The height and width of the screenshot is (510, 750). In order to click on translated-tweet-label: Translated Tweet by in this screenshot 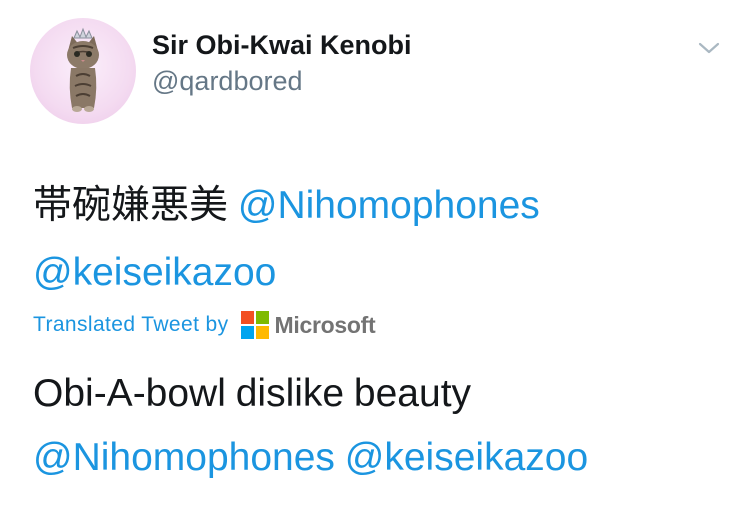, I will do `click(131, 325)`.